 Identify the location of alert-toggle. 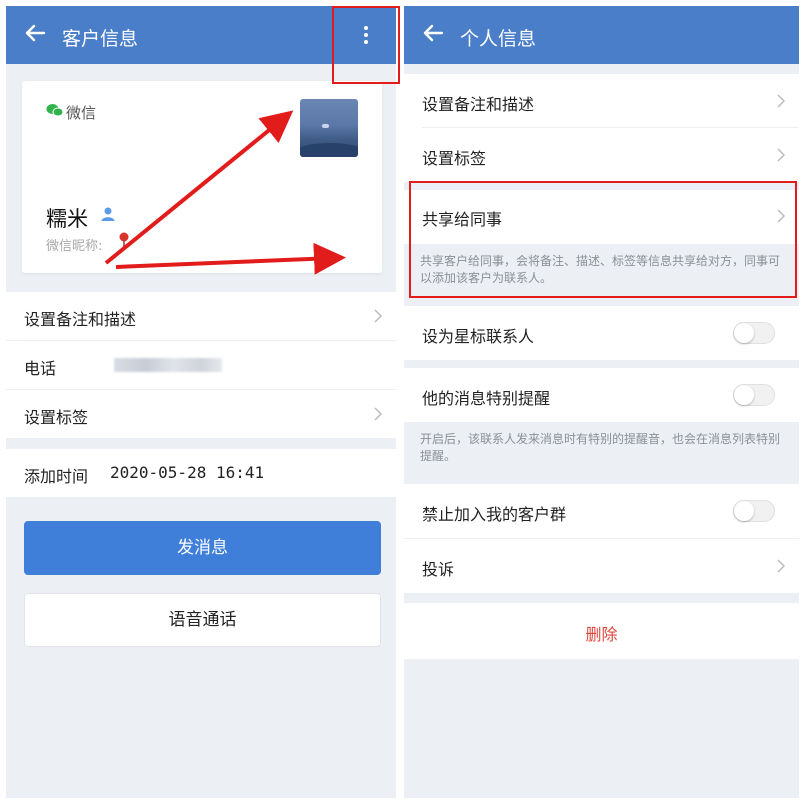
(754, 395).